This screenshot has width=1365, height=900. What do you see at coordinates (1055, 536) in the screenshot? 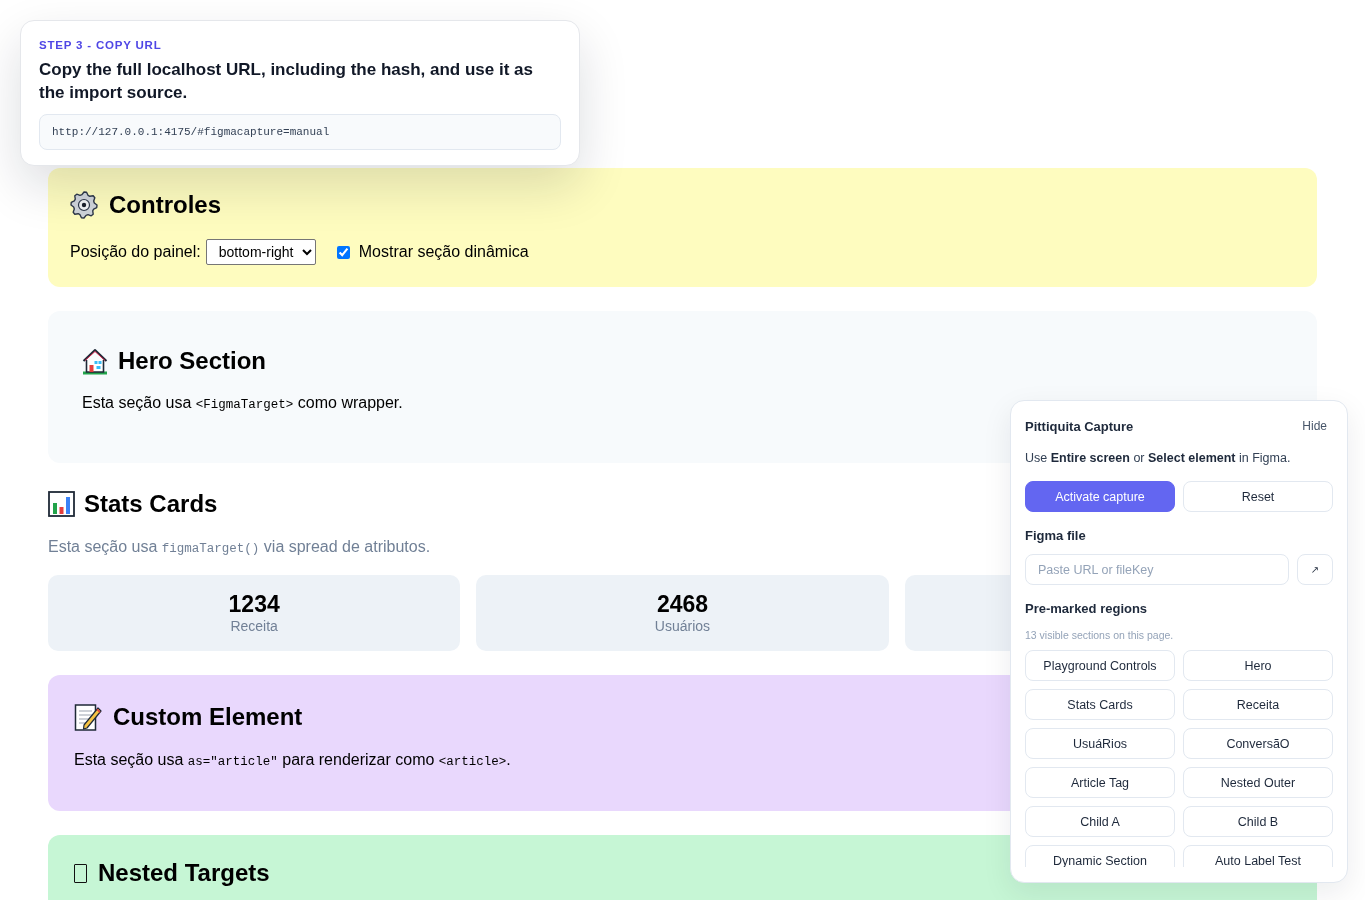
I see `section-label: Figma file` at bounding box center [1055, 536].